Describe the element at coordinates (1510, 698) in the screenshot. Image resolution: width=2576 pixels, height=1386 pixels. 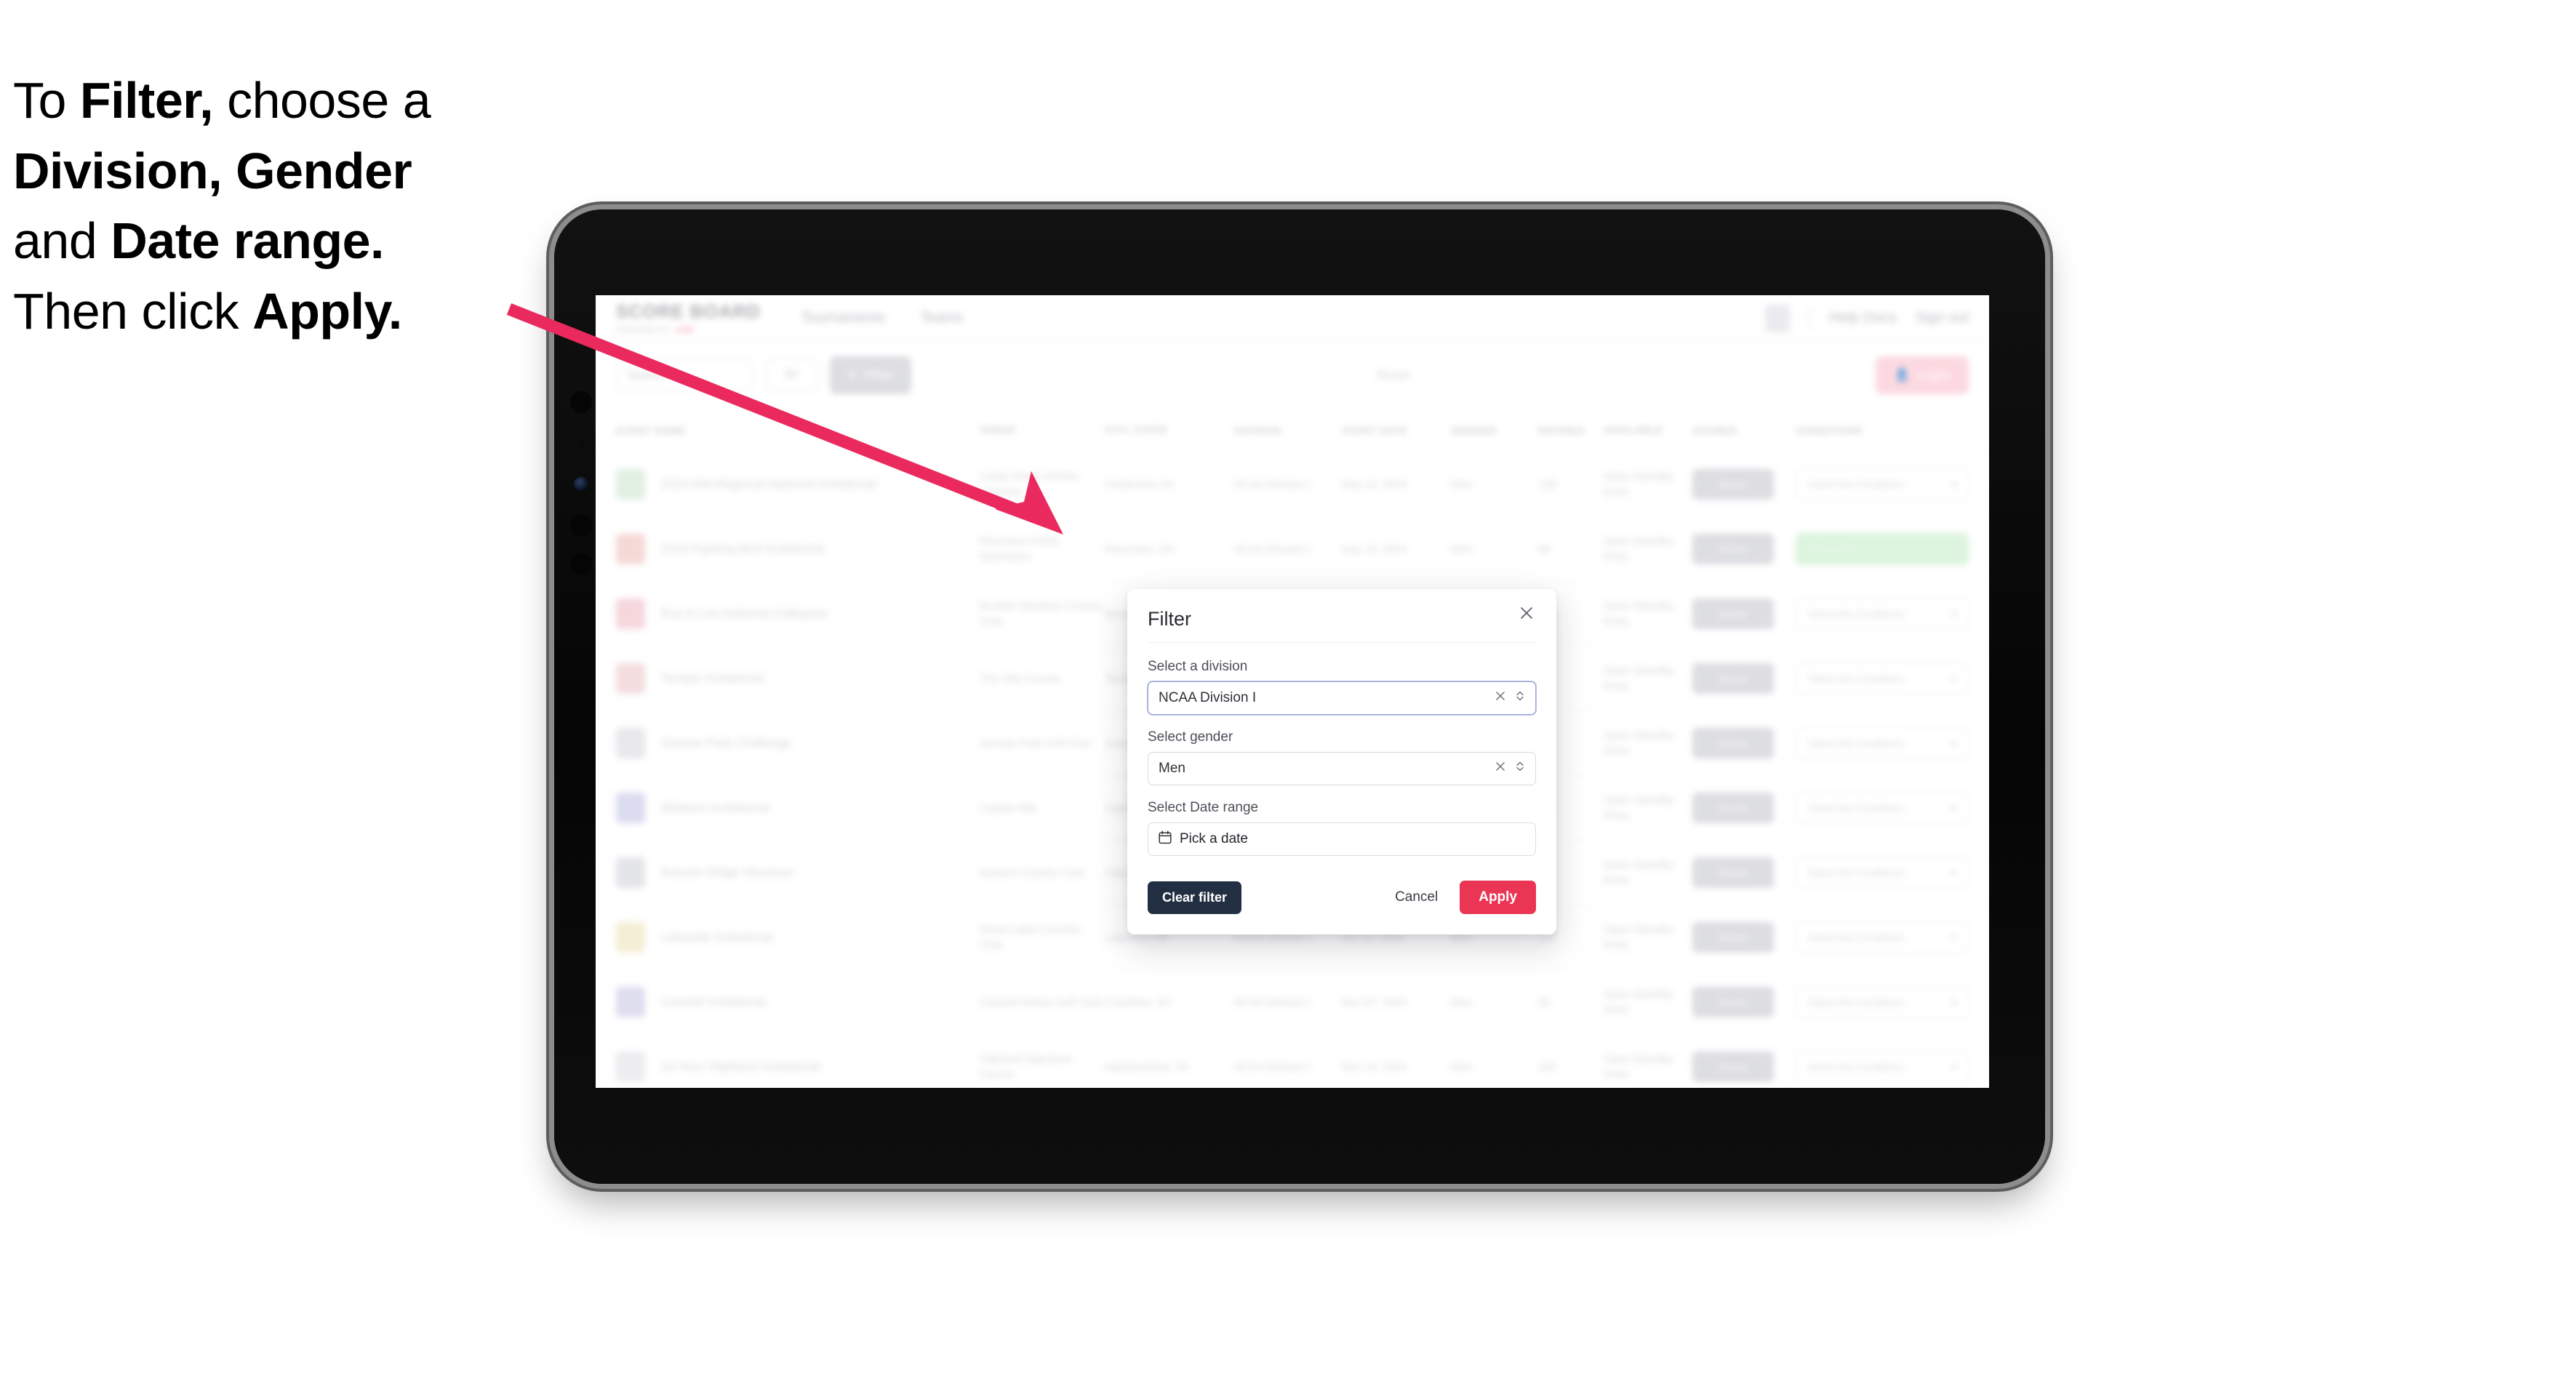
I see `division-control-icons` at that location.